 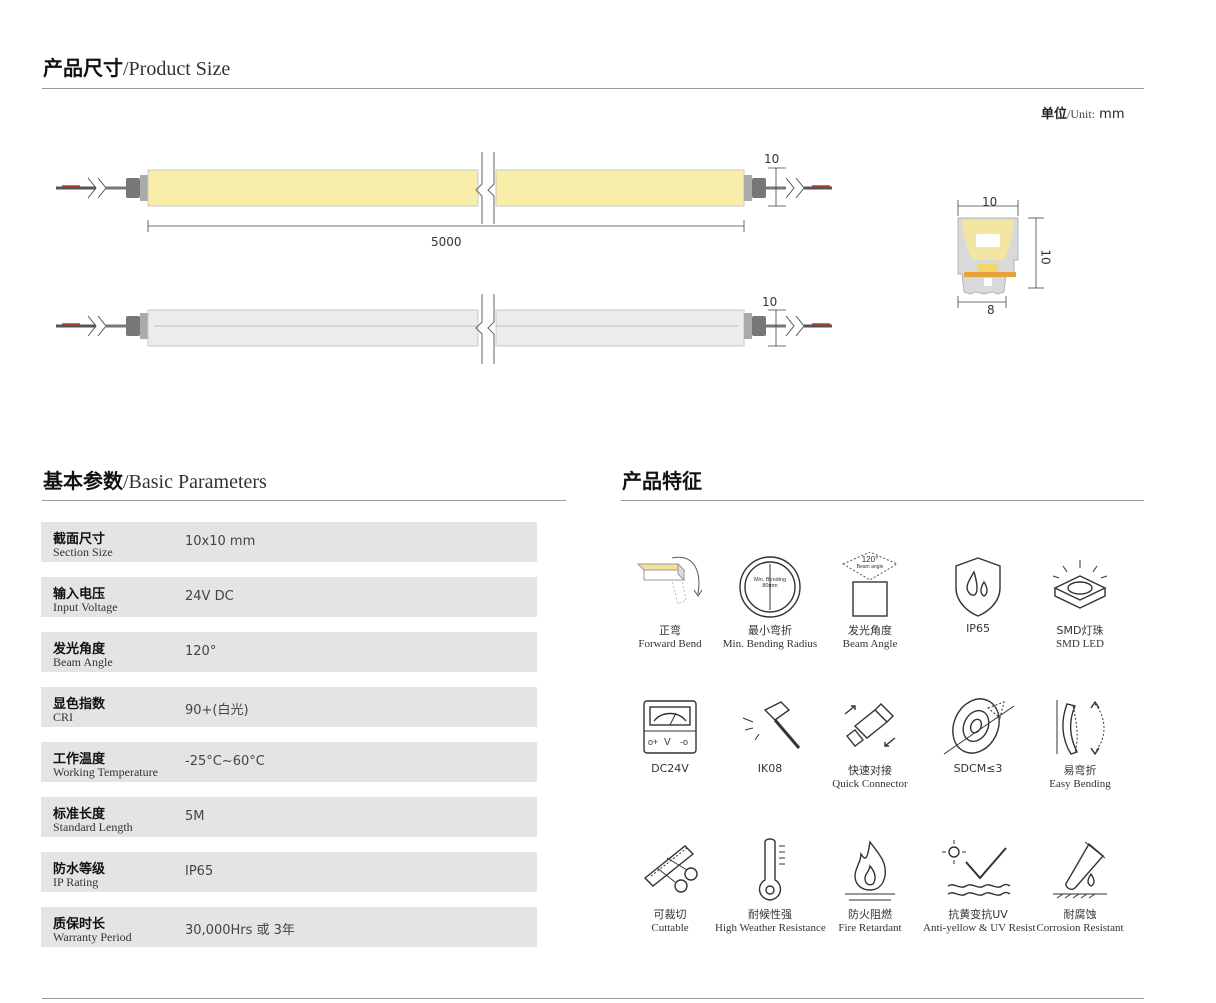 What do you see at coordinates (670, 587) in the screenshot?
I see `forward-bend-icon` at bounding box center [670, 587].